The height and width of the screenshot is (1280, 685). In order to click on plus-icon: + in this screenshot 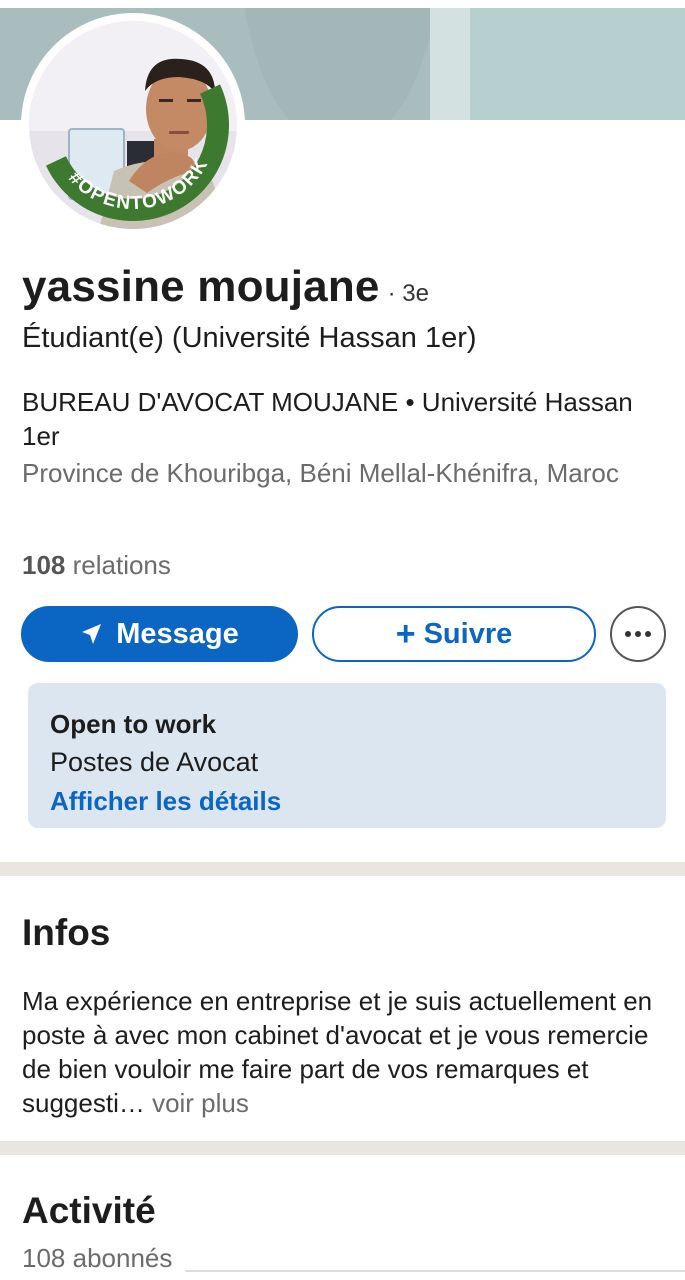, I will do `click(405, 633)`.